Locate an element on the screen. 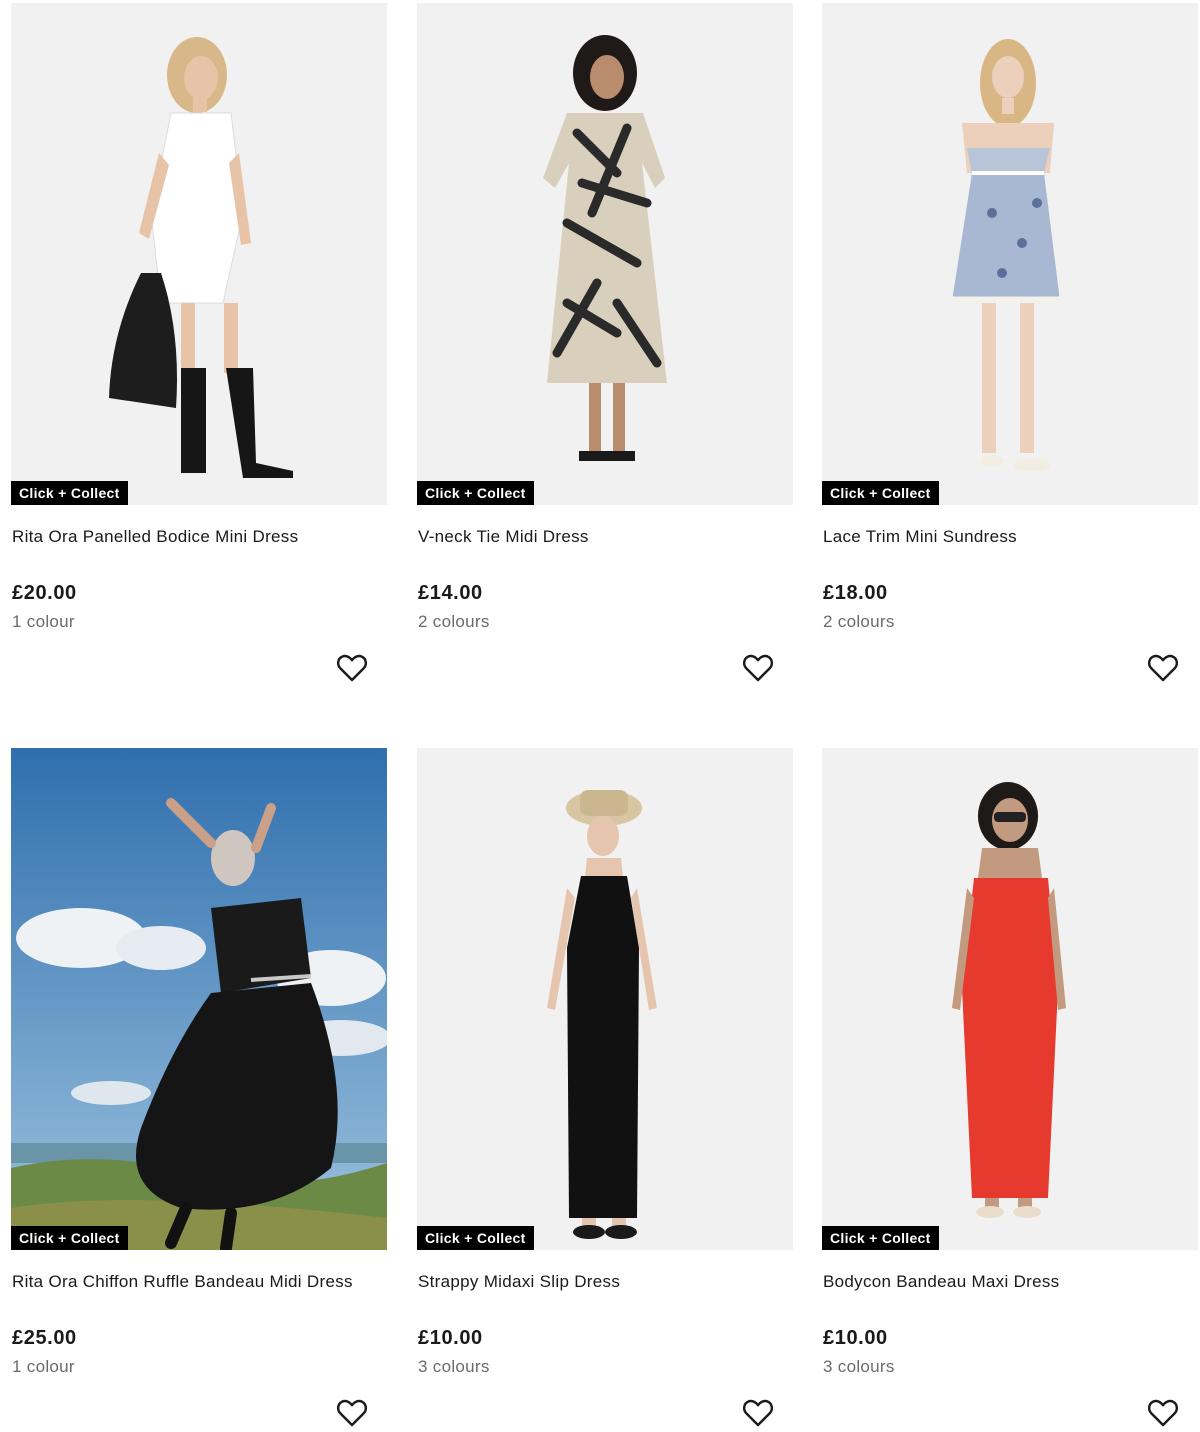 The height and width of the screenshot is (1432, 1200). black-slip-dress-photo is located at coordinates (605, 999).